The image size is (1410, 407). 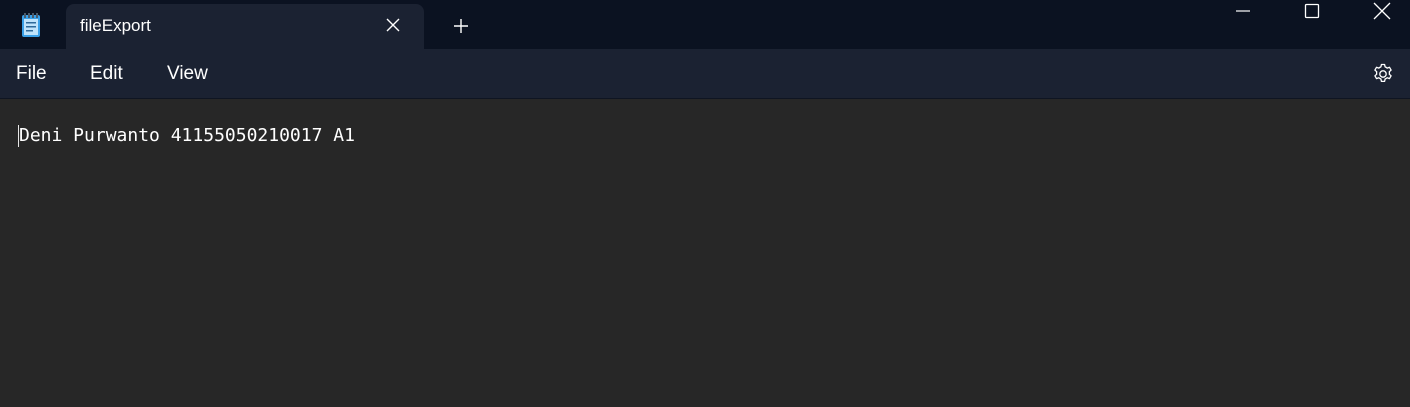 I want to click on editor-content: Deni Purwanto 41155050210017 A1, so click(x=187, y=136).